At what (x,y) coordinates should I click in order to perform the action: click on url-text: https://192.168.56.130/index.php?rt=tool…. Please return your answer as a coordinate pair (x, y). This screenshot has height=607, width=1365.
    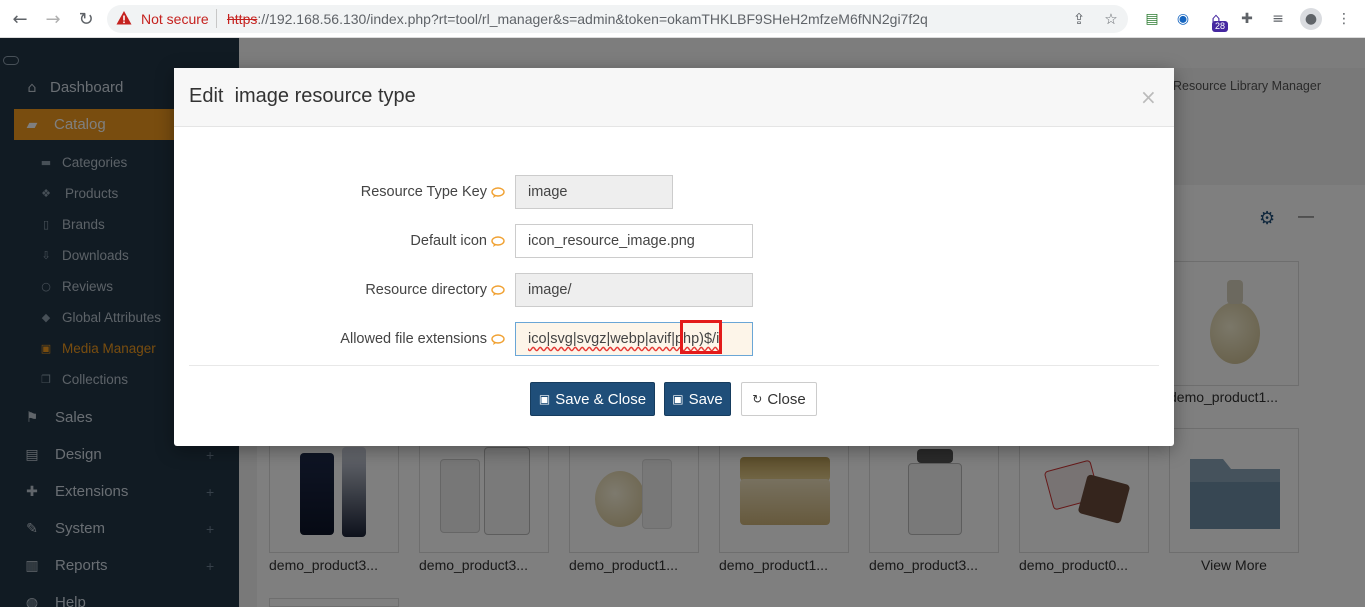
    Looking at the image, I should click on (577, 19).